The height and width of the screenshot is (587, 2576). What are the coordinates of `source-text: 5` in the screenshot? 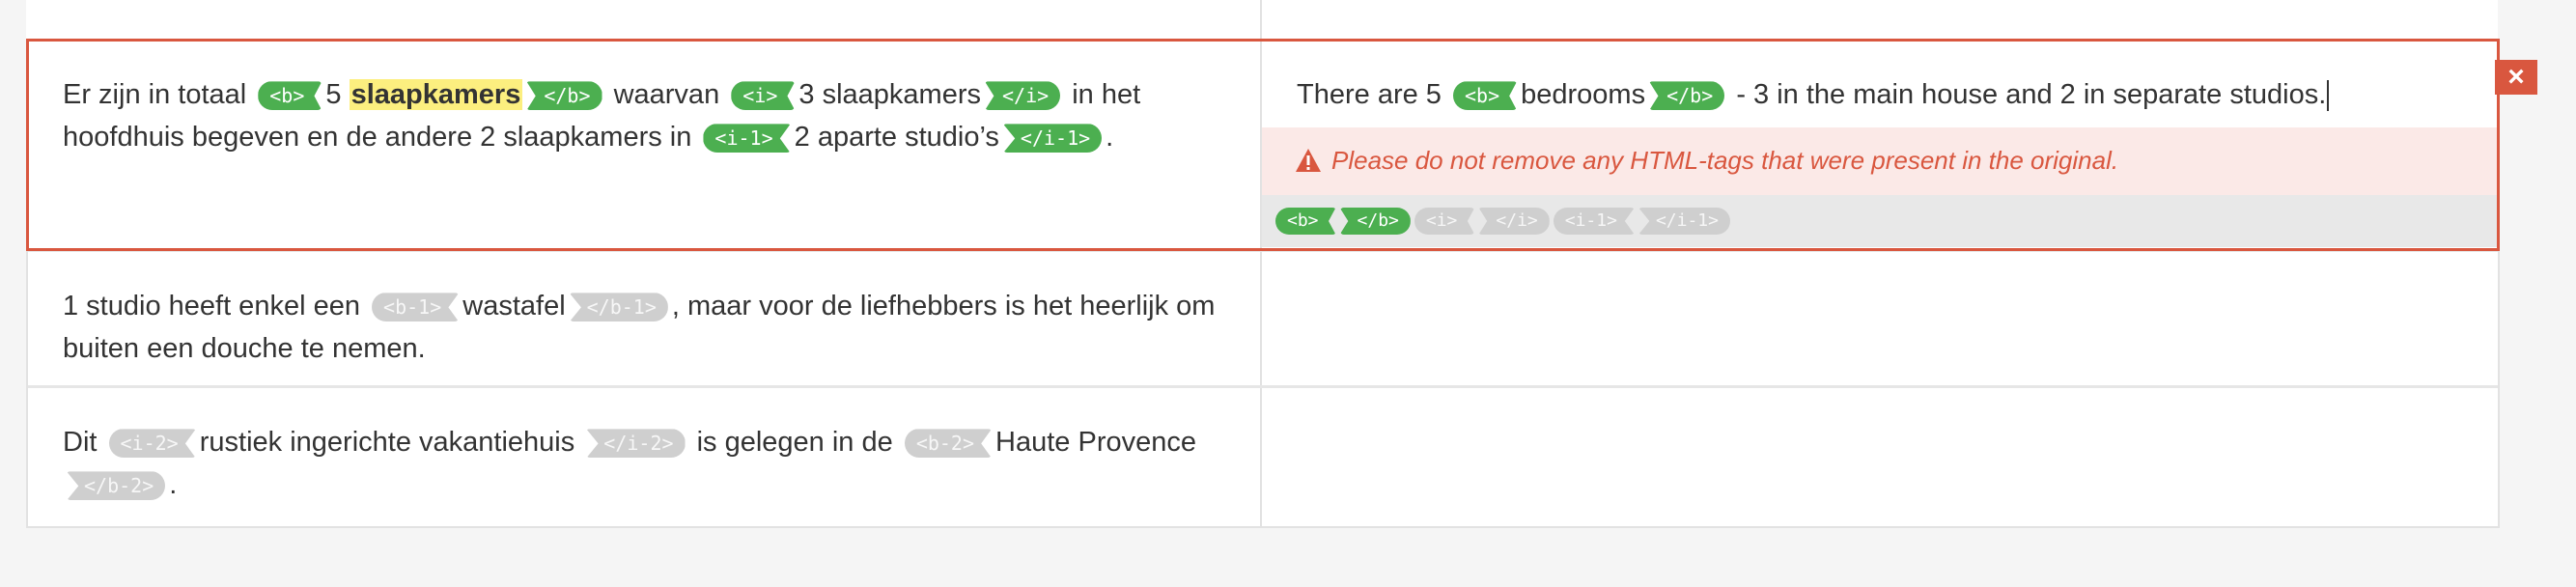 It's located at (334, 94).